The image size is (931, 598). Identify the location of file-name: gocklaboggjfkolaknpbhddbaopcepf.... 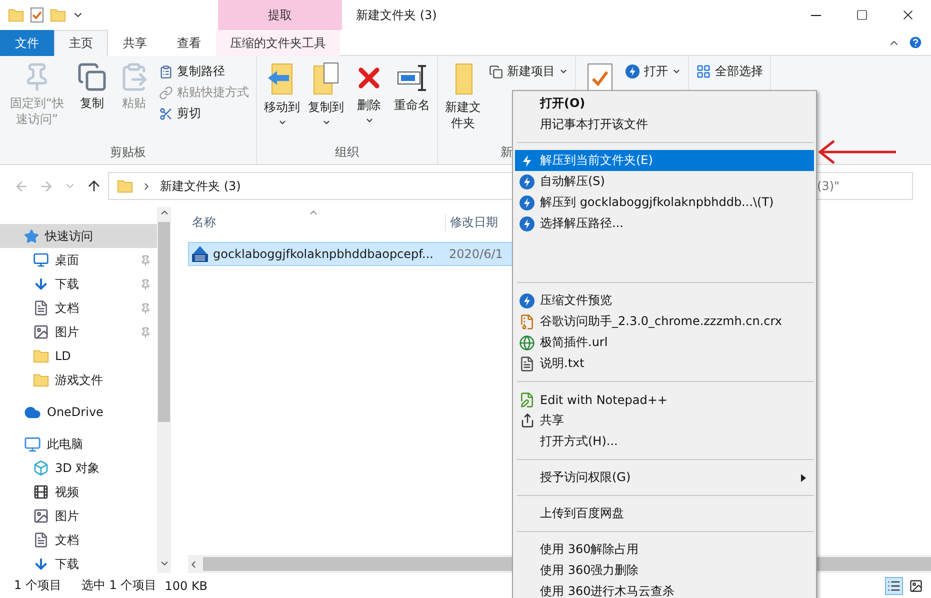
(323, 254).